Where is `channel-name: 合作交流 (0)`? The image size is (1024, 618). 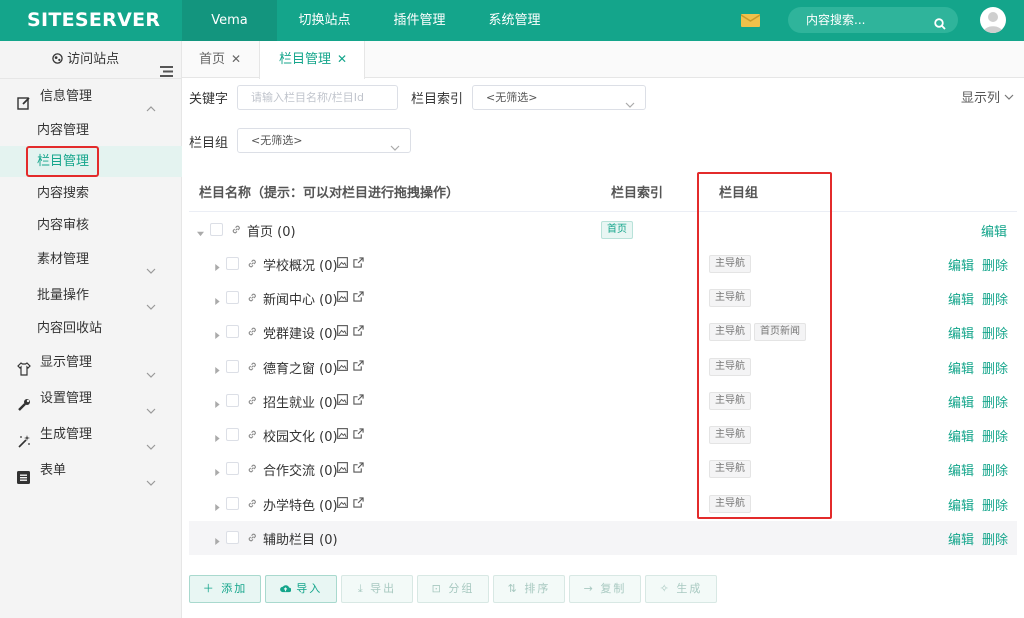
channel-name: 合作交流 (0) is located at coordinates (300, 469).